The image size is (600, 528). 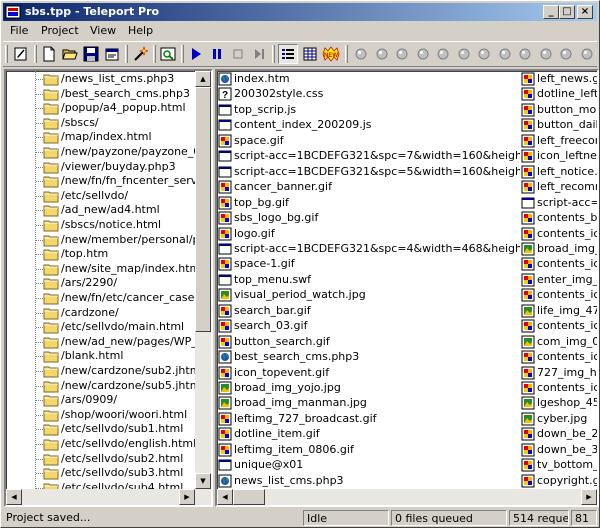 I want to click on tree-item: /new/ad_new/pages/WP_, so click(x=101, y=342).